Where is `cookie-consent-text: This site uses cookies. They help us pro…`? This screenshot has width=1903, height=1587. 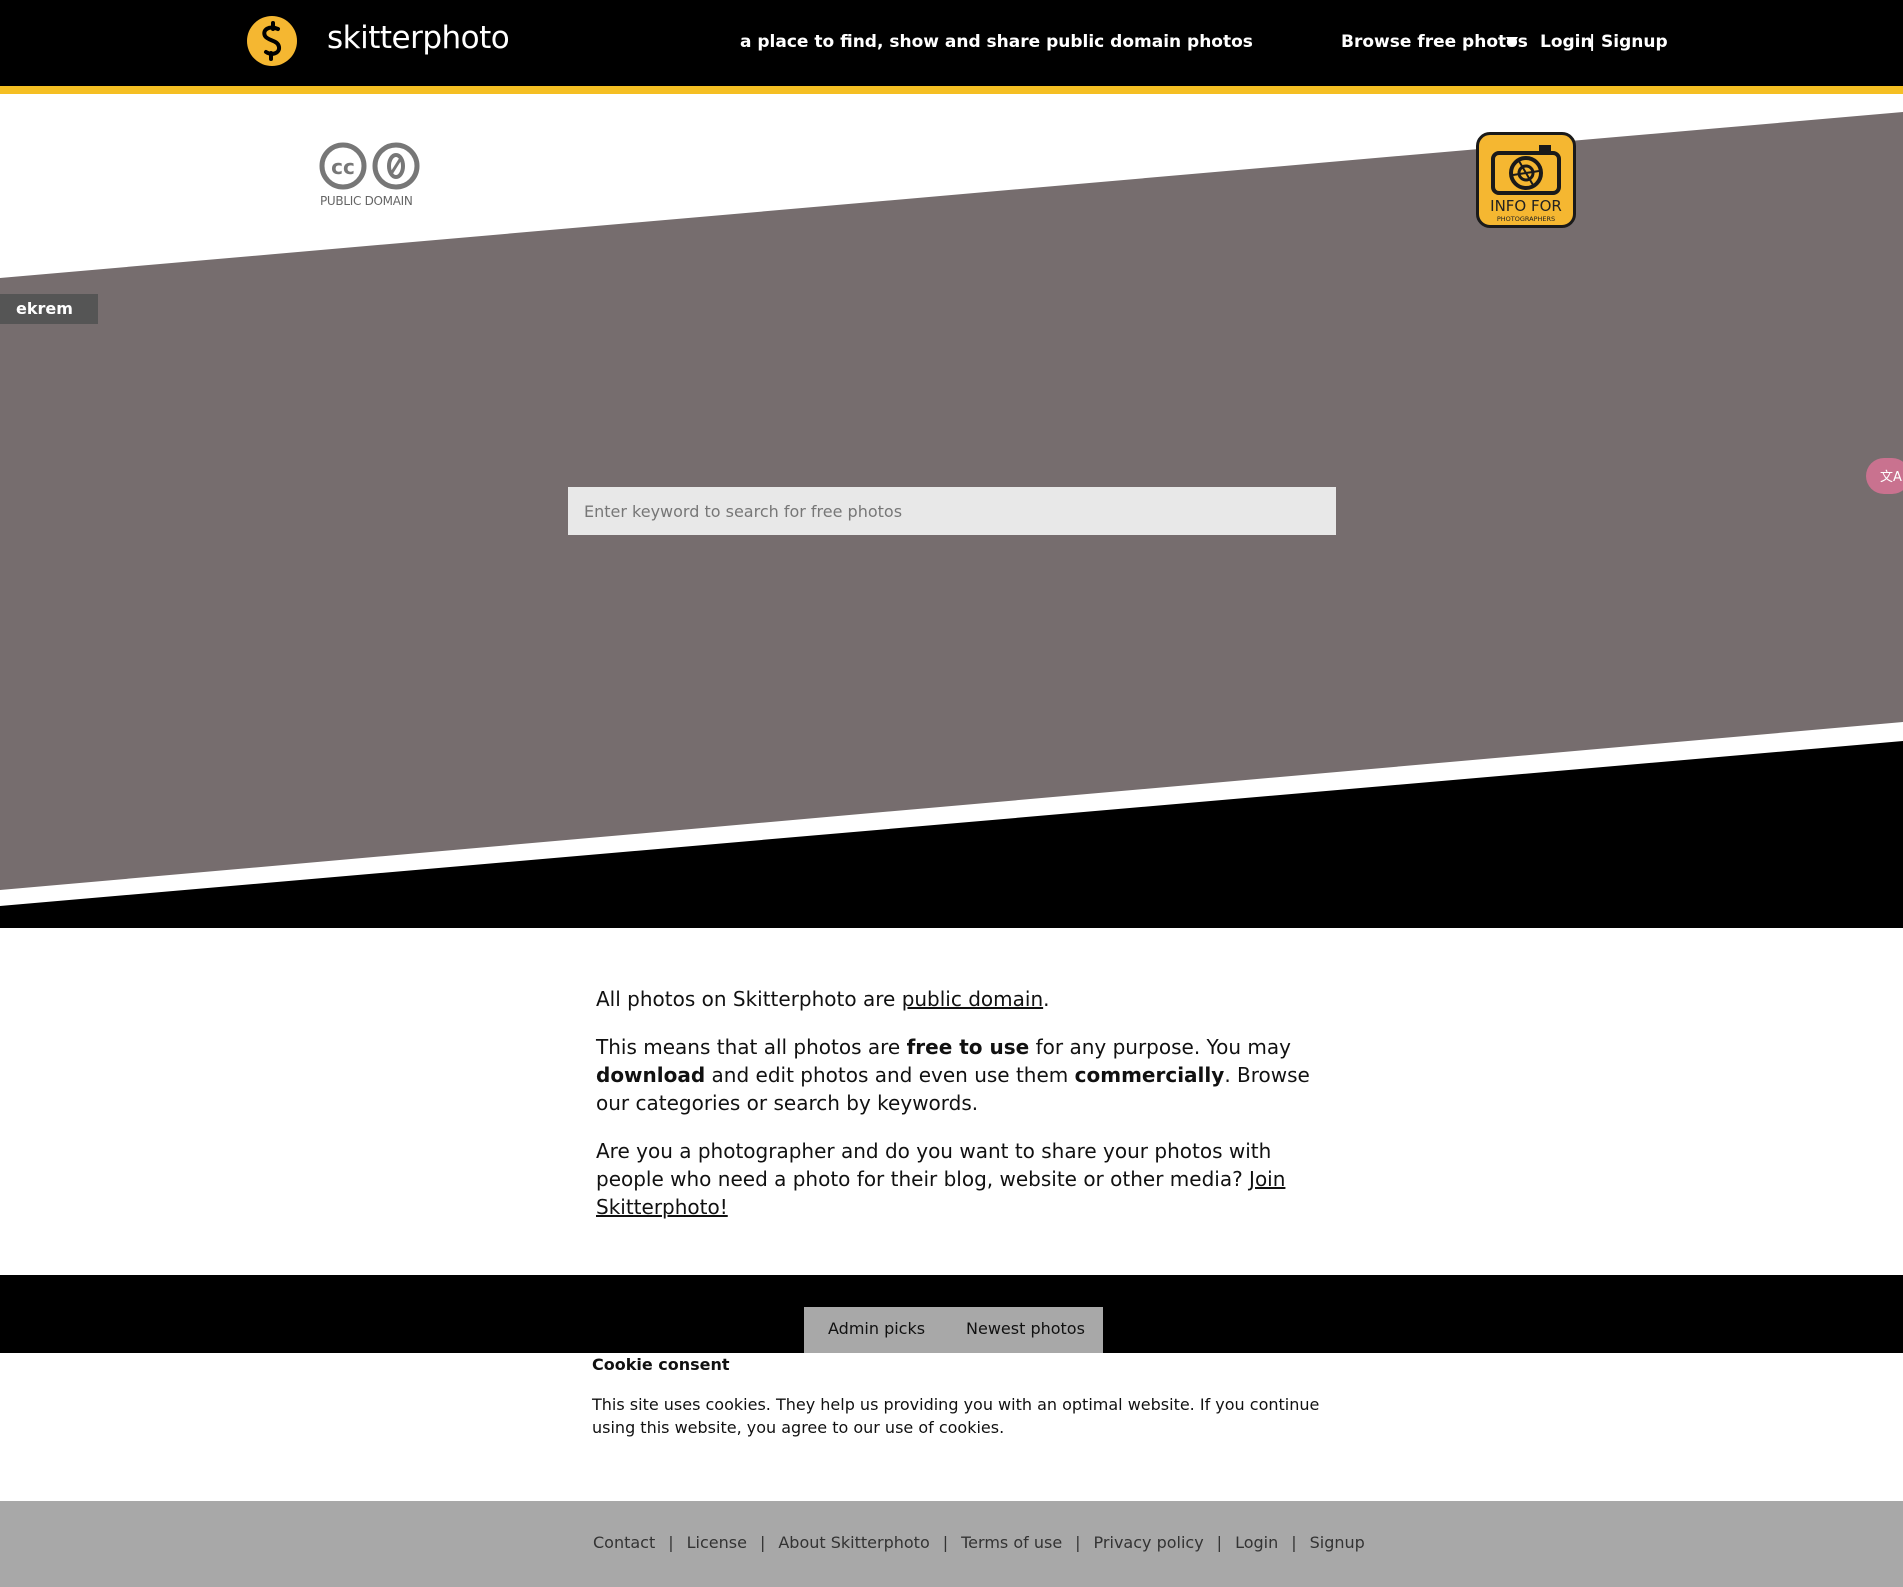 cookie-consent-text: This site uses cookies. They help us pro… is located at coordinates (956, 1416).